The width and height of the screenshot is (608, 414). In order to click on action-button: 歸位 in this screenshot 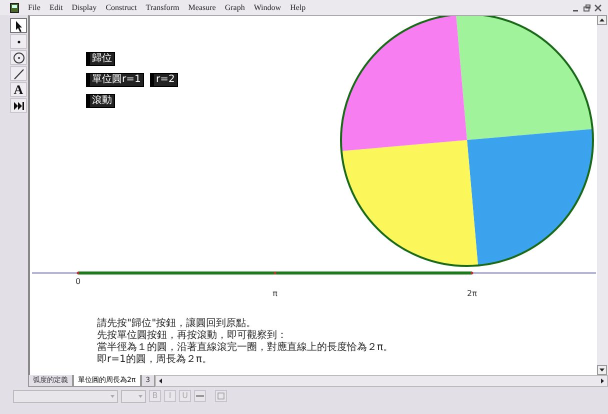, I will do `click(100, 59)`.